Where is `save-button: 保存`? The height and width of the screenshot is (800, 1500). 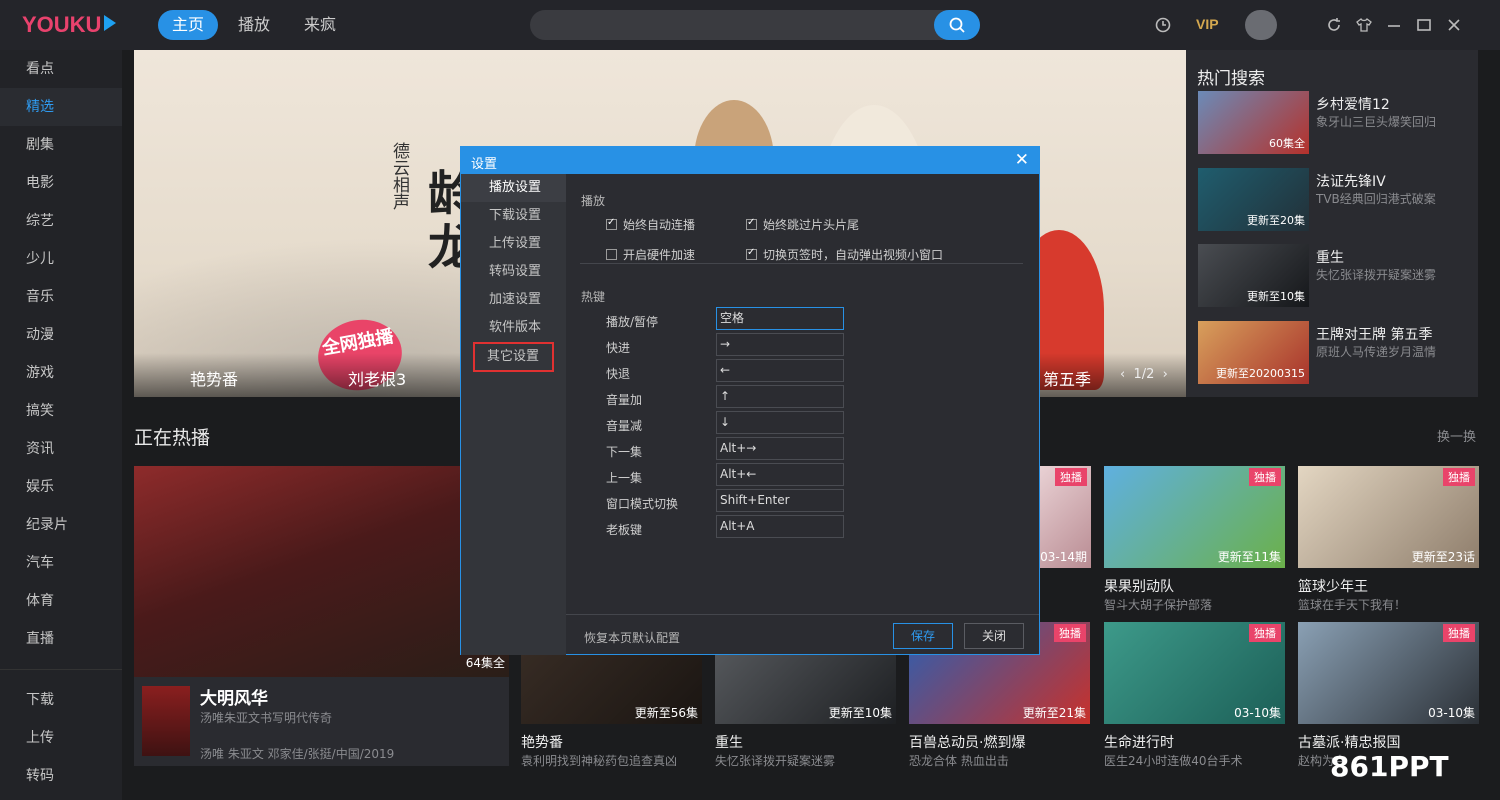
save-button: 保存 is located at coordinates (923, 636).